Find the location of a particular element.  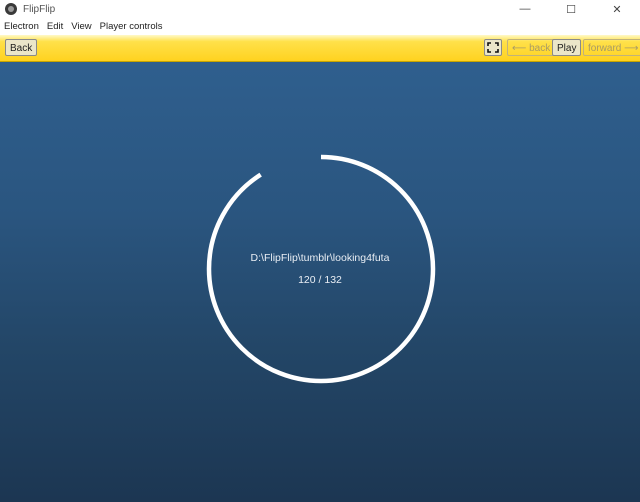

minimize-button: — is located at coordinates (525, 9).